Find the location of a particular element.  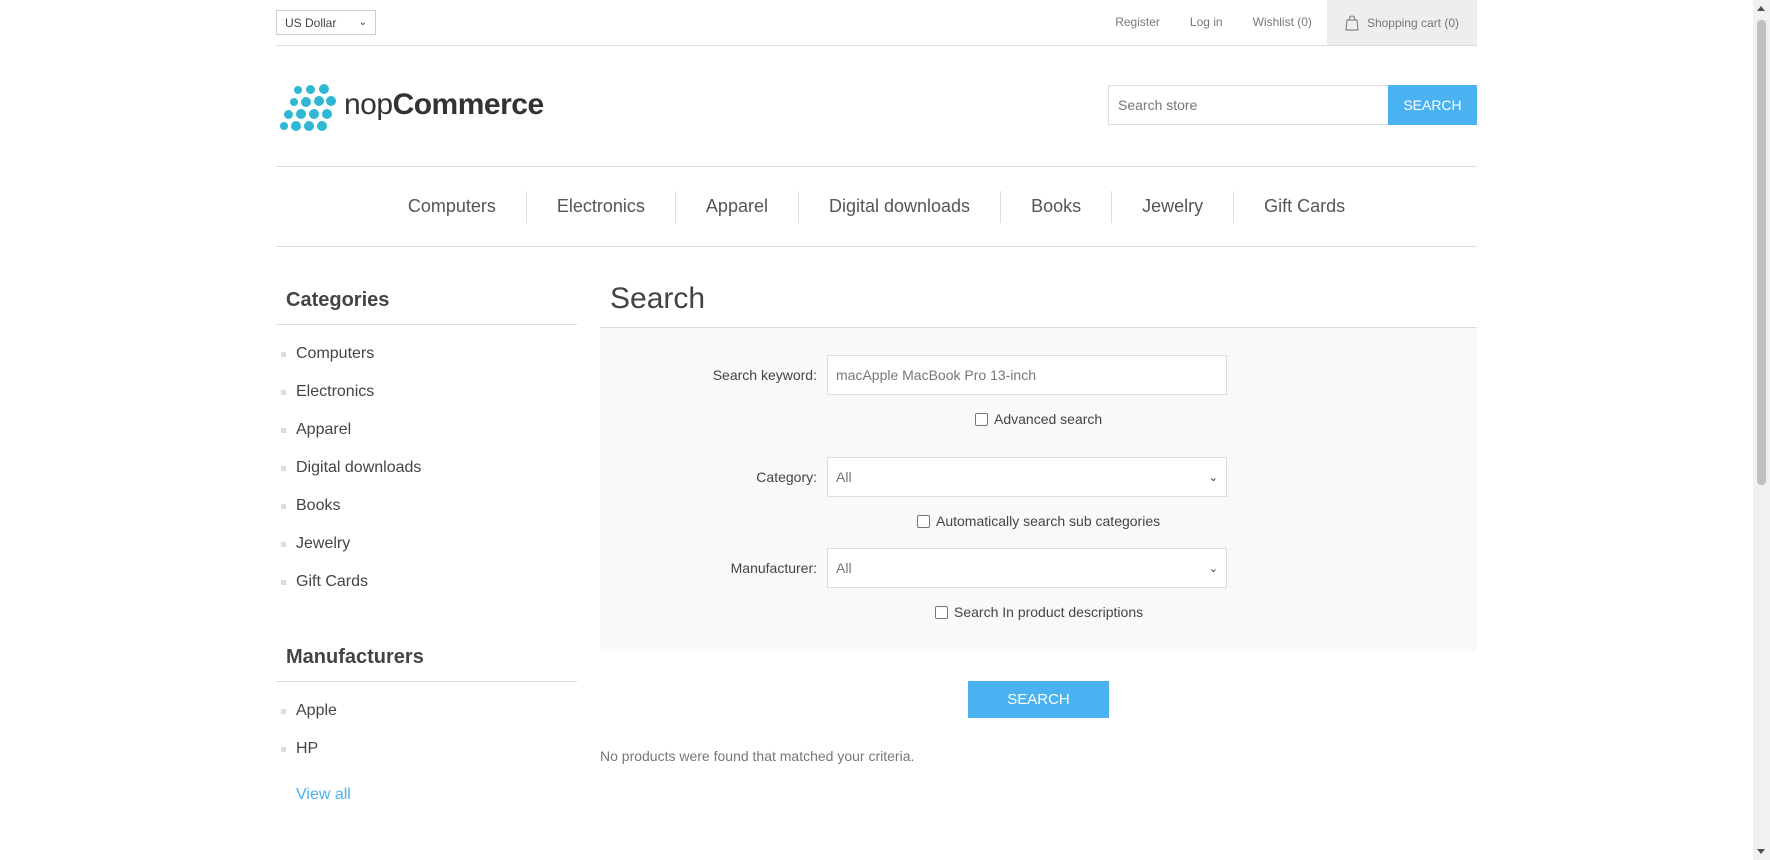

category-select-value: All is located at coordinates (844, 477).